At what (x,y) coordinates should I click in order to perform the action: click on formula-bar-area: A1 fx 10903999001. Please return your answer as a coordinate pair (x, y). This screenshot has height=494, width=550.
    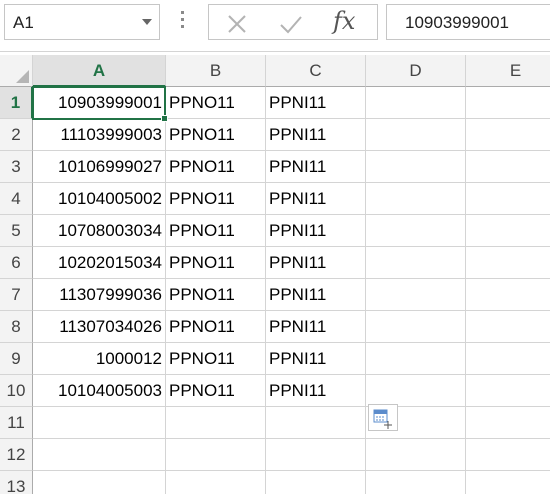
    Looking at the image, I should click on (275, 26).